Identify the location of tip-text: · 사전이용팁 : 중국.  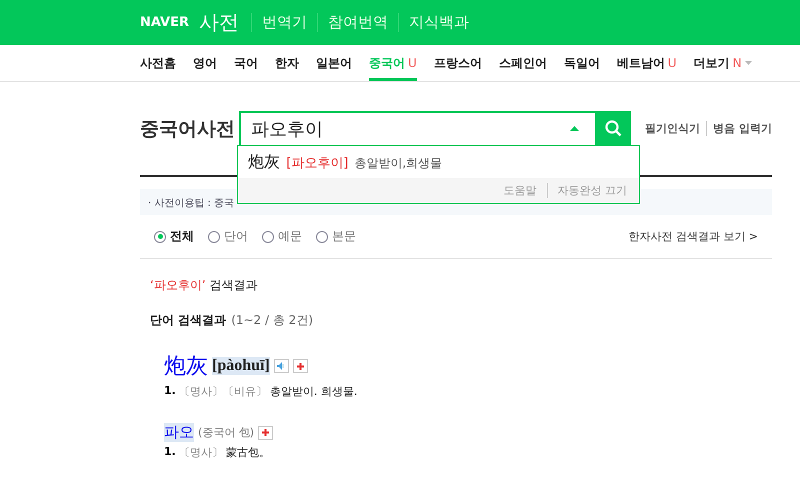
(191, 203).